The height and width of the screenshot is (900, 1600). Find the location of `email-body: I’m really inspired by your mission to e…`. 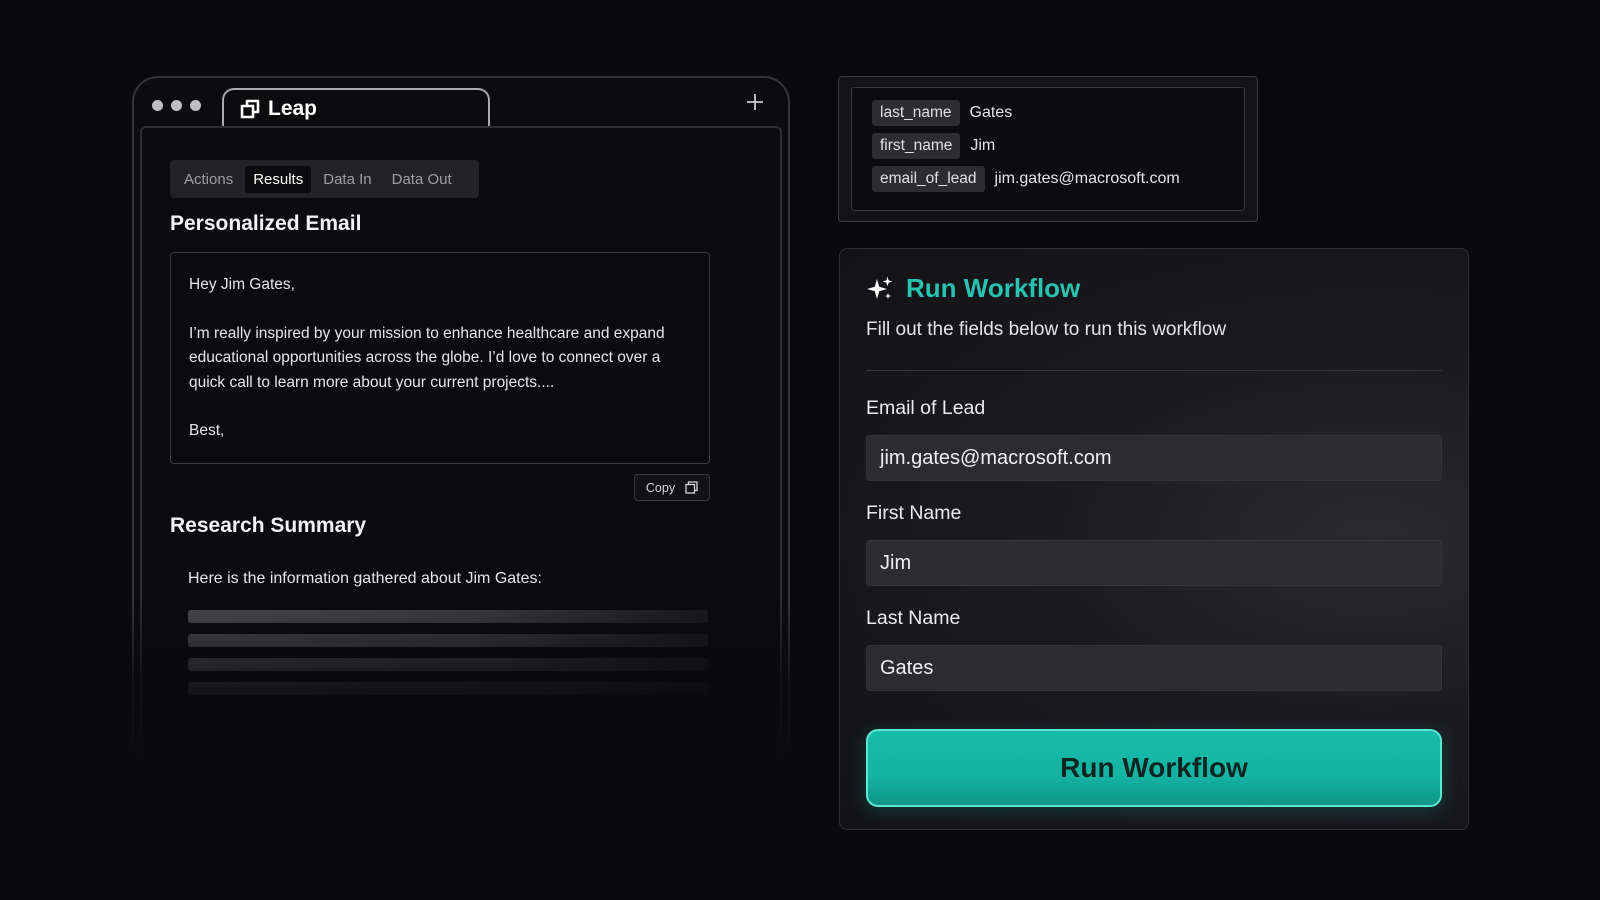

email-body: I’m really inspired by your mission to e… is located at coordinates (427, 357).